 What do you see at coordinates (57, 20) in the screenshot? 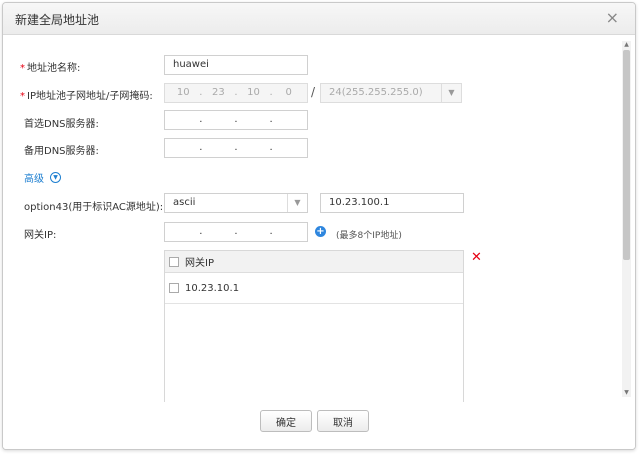
I see `dialog-title: 新建全局地址池` at bounding box center [57, 20].